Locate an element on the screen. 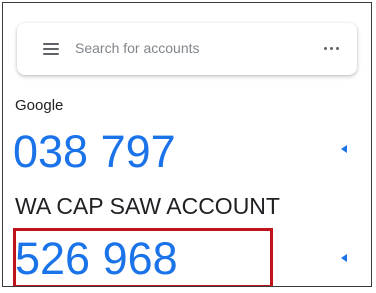 The height and width of the screenshot is (293, 376). account-issuer-label: Google is located at coordinates (39, 105).